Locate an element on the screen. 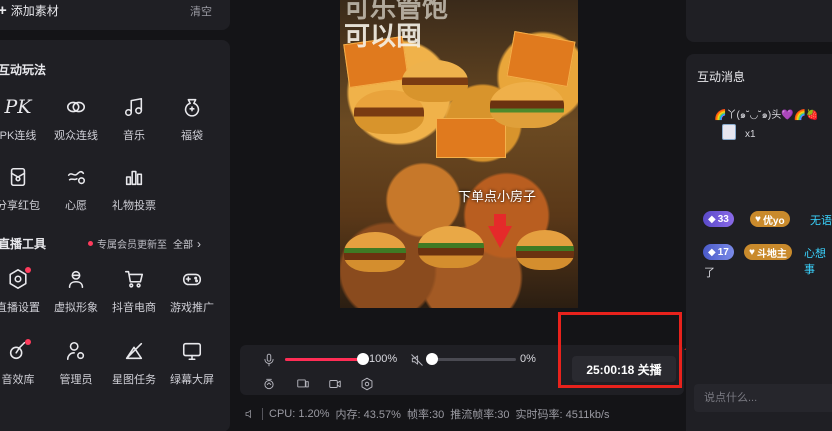  vip-update-note: 专属会员更新至 全部 › is located at coordinates (144, 243).